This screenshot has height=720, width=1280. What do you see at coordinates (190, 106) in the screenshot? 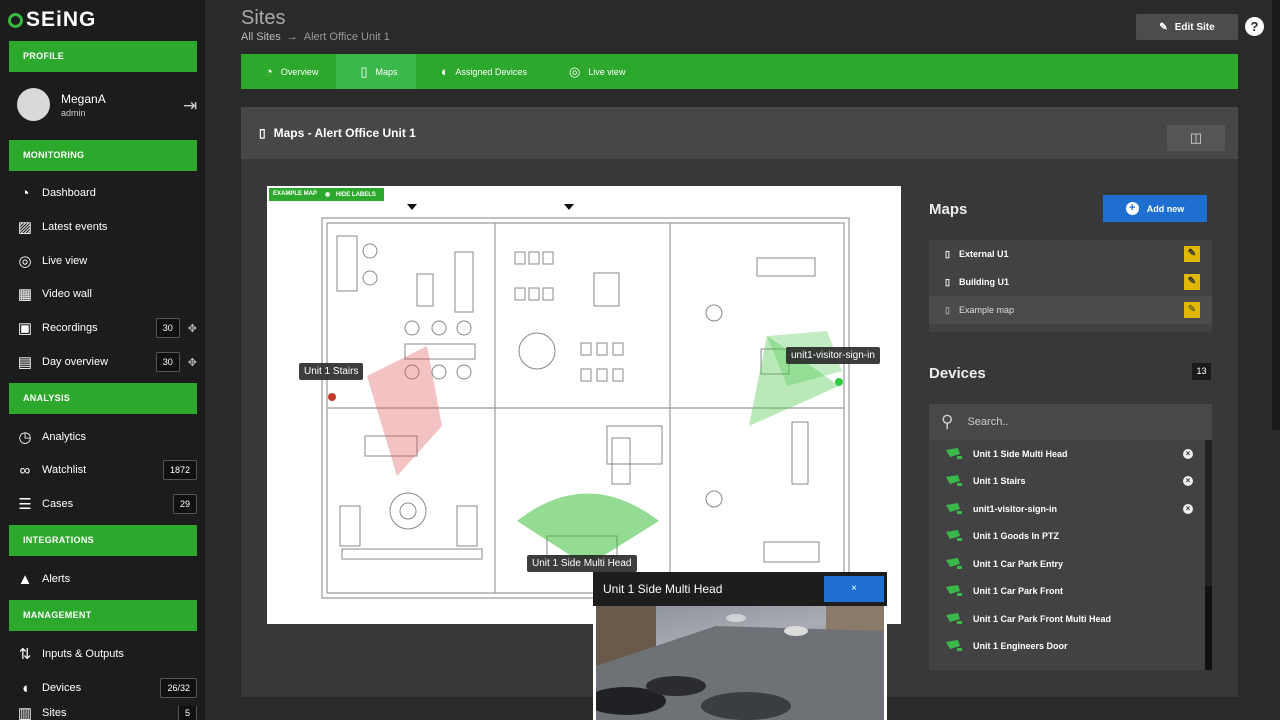
I see `logout-icon: ⇥` at bounding box center [190, 106].